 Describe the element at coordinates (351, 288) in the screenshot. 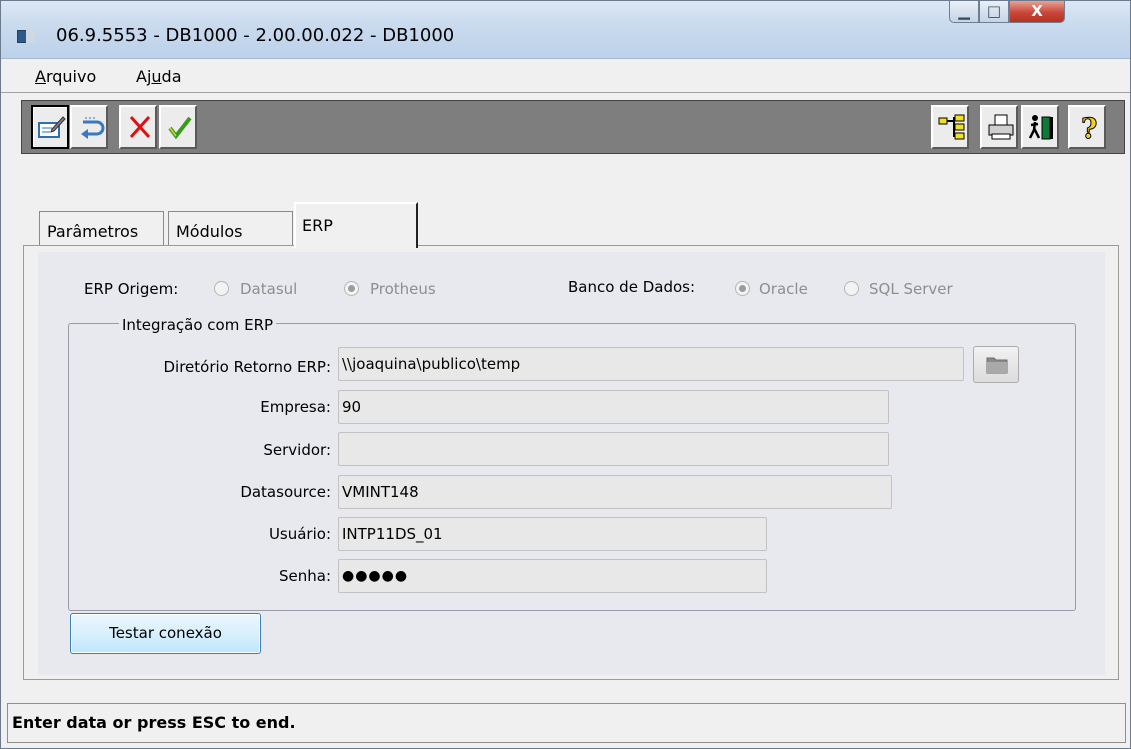

I see `radio-protheus` at that location.